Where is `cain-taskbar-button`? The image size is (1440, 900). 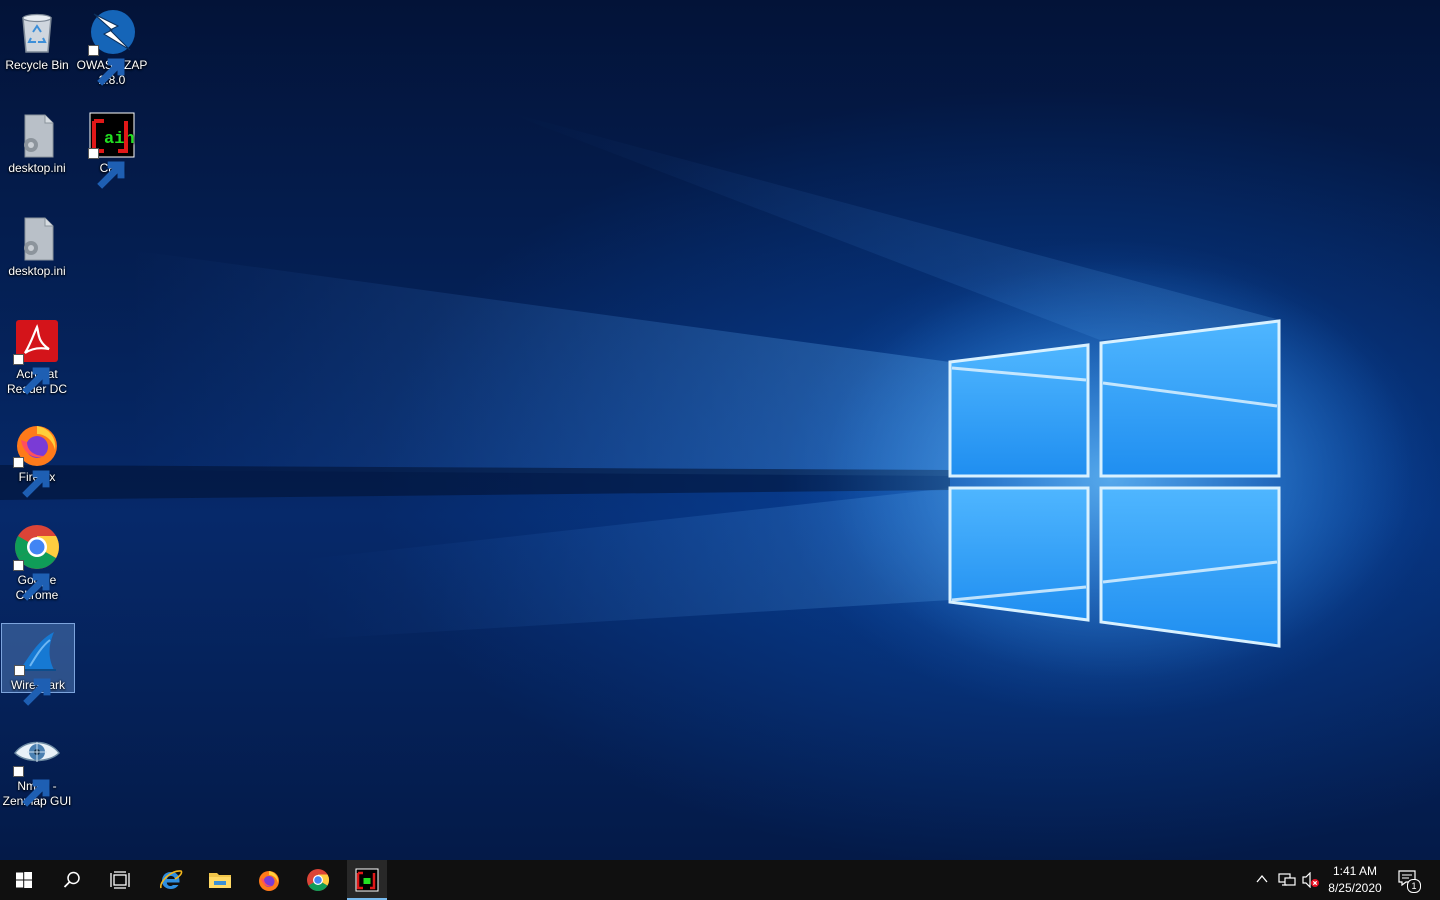 cain-taskbar-button is located at coordinates (367, 880).